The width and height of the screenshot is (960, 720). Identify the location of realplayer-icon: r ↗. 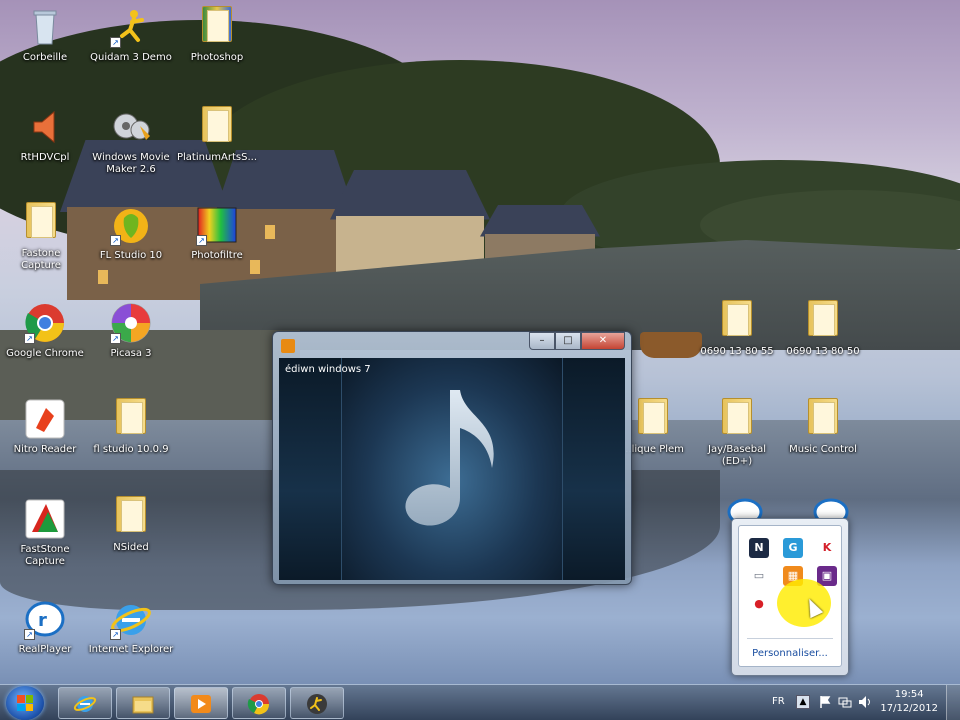
(45, 619).